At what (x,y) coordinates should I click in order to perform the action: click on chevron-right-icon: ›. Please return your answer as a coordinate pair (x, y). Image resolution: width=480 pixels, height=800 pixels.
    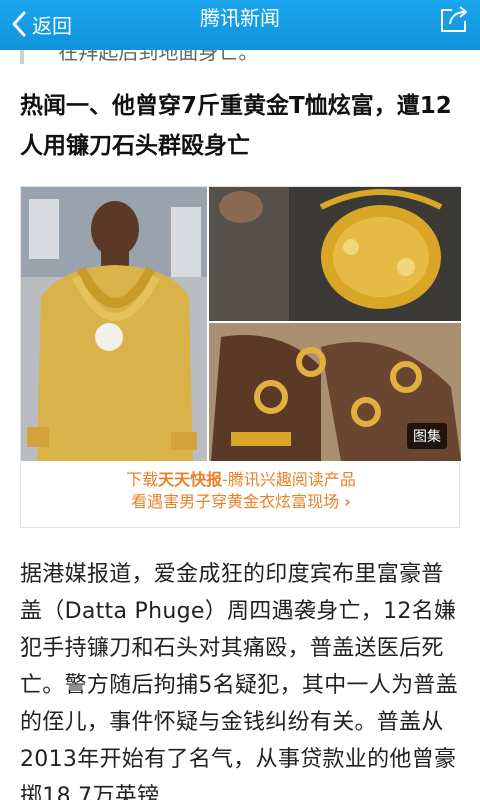
    Looking at the image, I should click on (347, 501).